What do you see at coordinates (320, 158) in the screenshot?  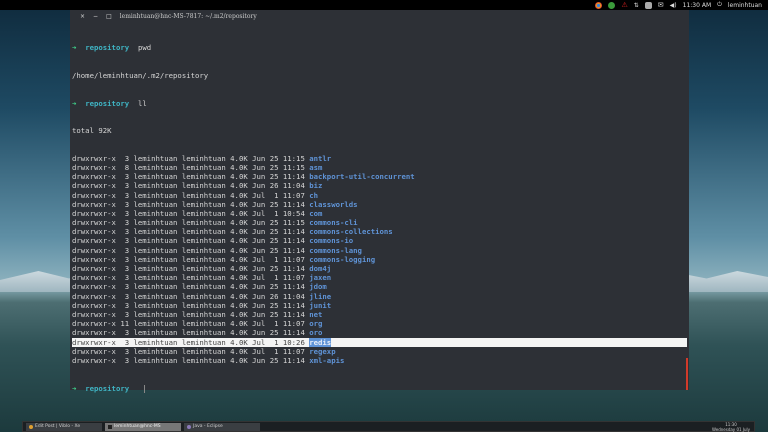 I see `directory-name: antlr` at bounding box center [320, 158].